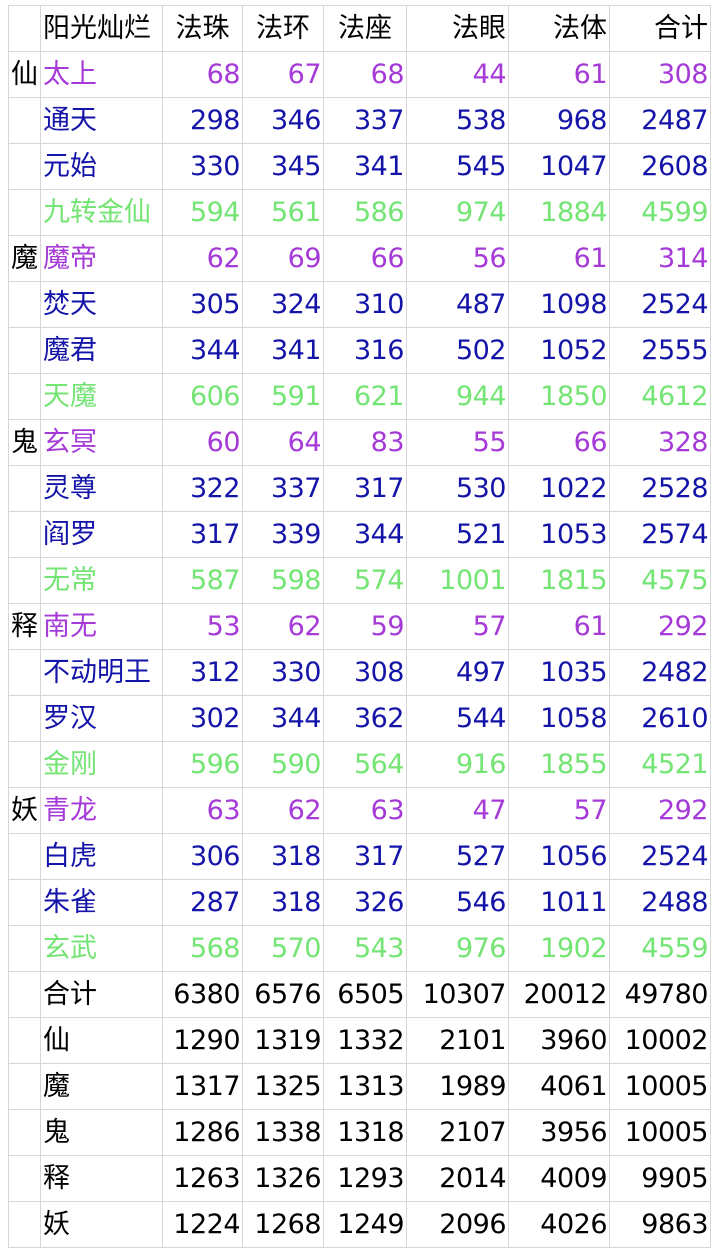 The width and height of the screenshot is (720, 1260). What do you see at coordinates (359, 258) in the screenshot?
I see `table-row: 魔魔帝 62 69 66 56 61 314` at bounding box center [359, 258].